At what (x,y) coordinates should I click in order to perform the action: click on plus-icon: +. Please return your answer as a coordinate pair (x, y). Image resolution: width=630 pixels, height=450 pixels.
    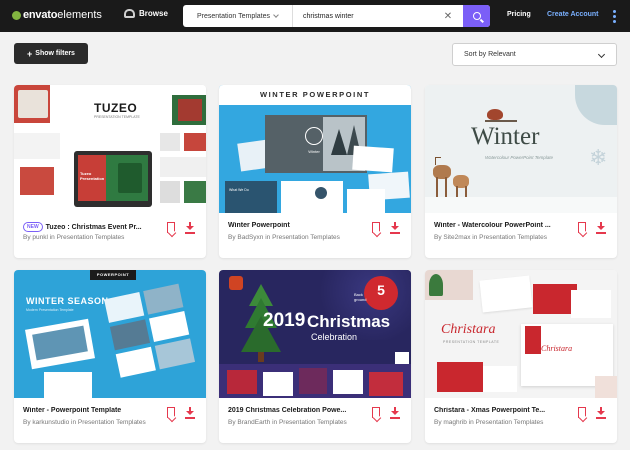
    Looking at the image, I should click on (30, 53).